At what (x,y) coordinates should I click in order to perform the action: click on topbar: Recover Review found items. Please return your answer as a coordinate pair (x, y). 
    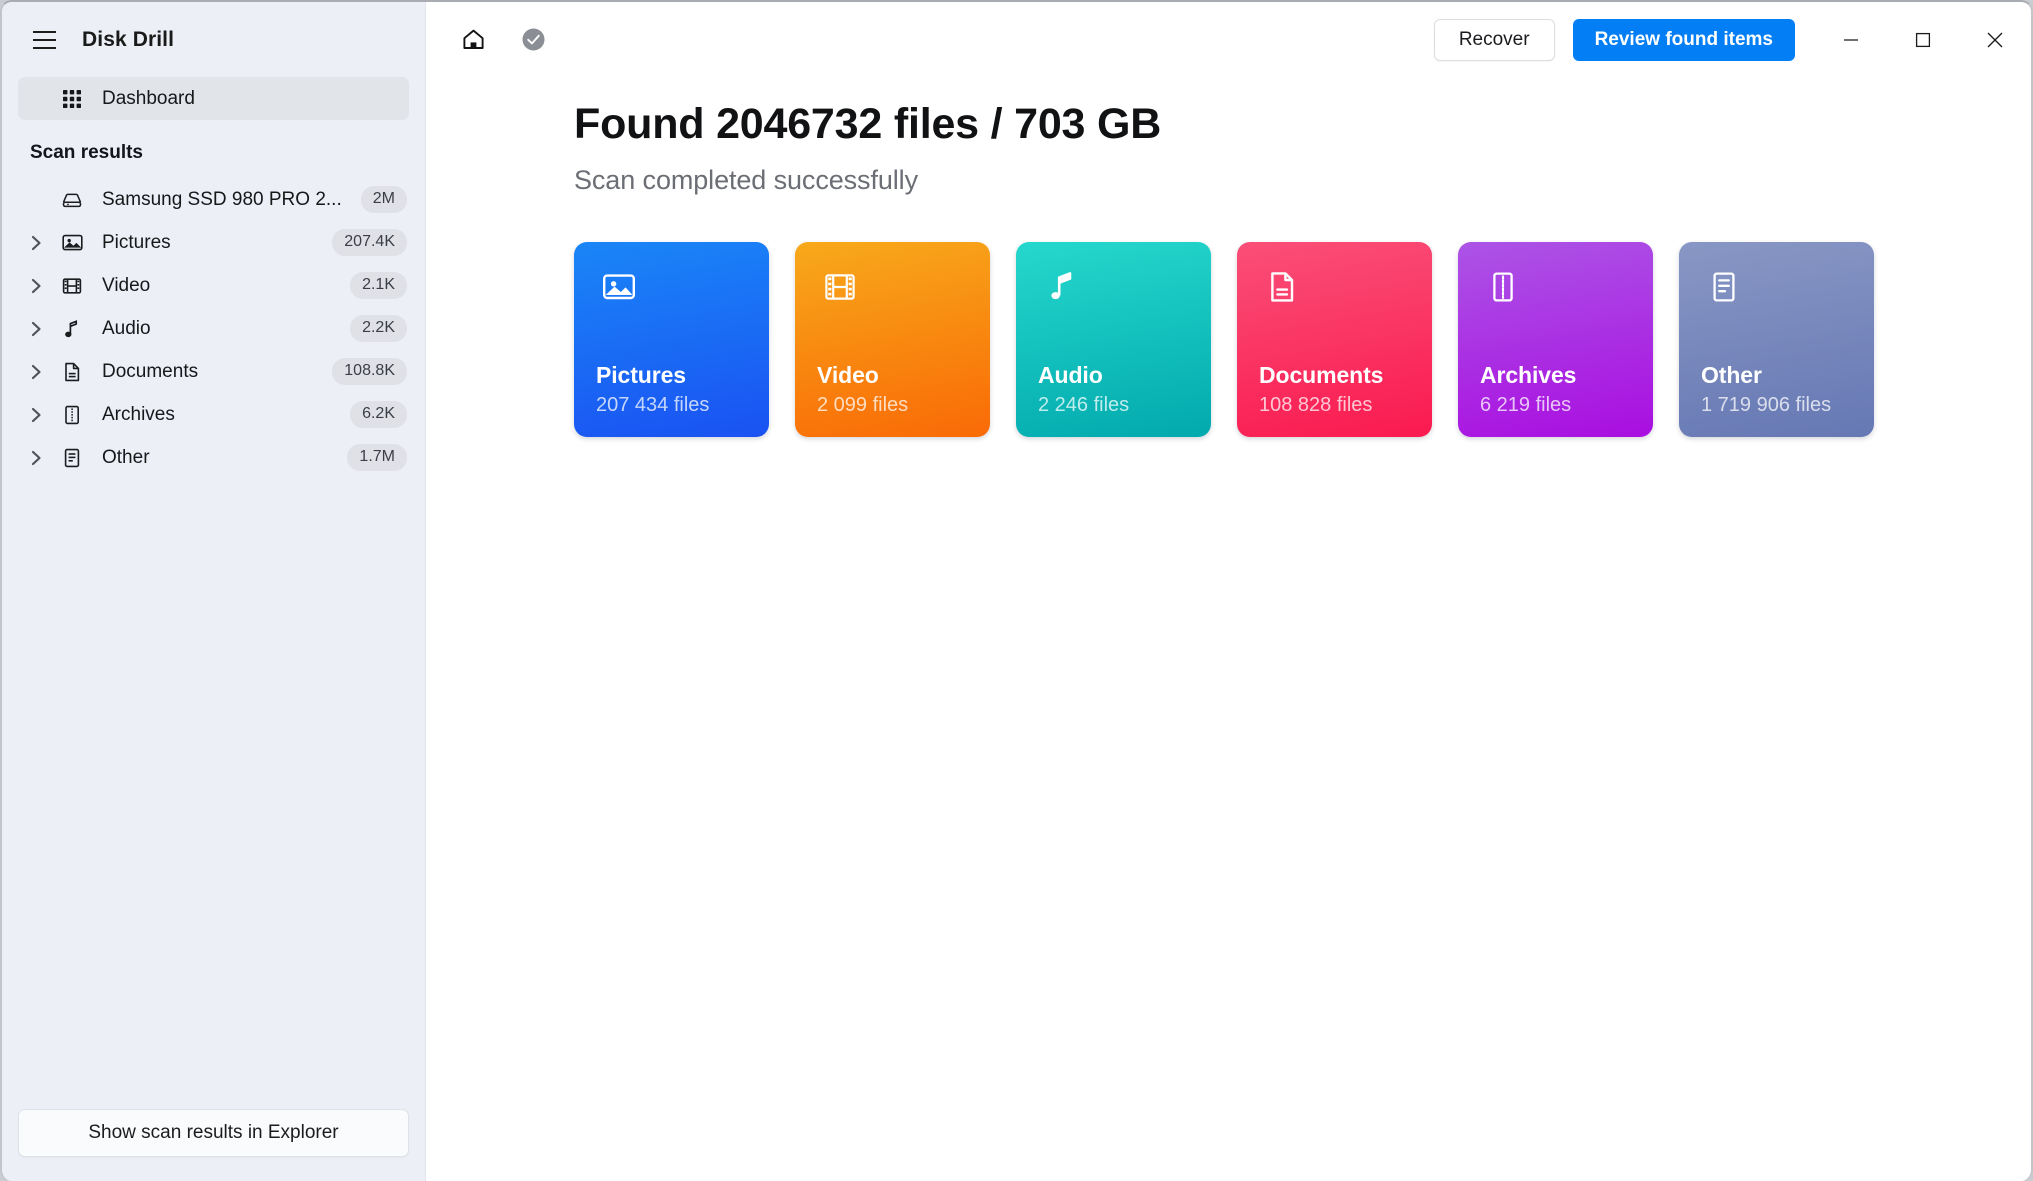
    Looking at the image, I should click on (1228, 39).